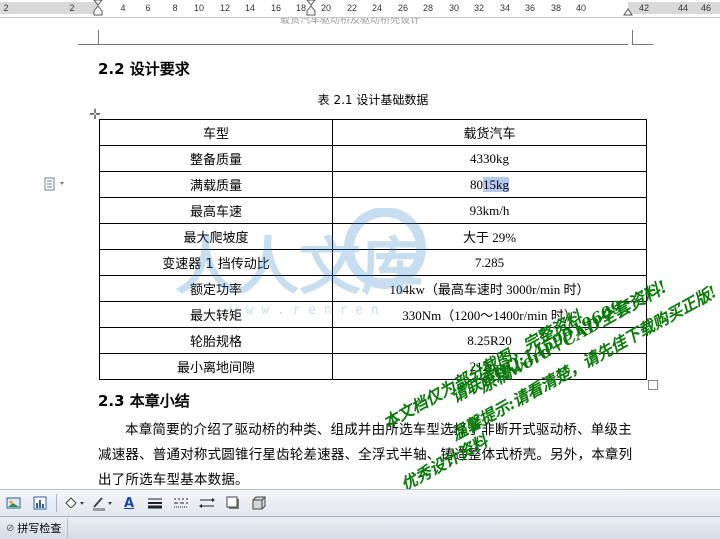  What do you see at coordinates (57, 184) in the screenshot?
I see `paste-options-icon` at bounding box center [57, 184].